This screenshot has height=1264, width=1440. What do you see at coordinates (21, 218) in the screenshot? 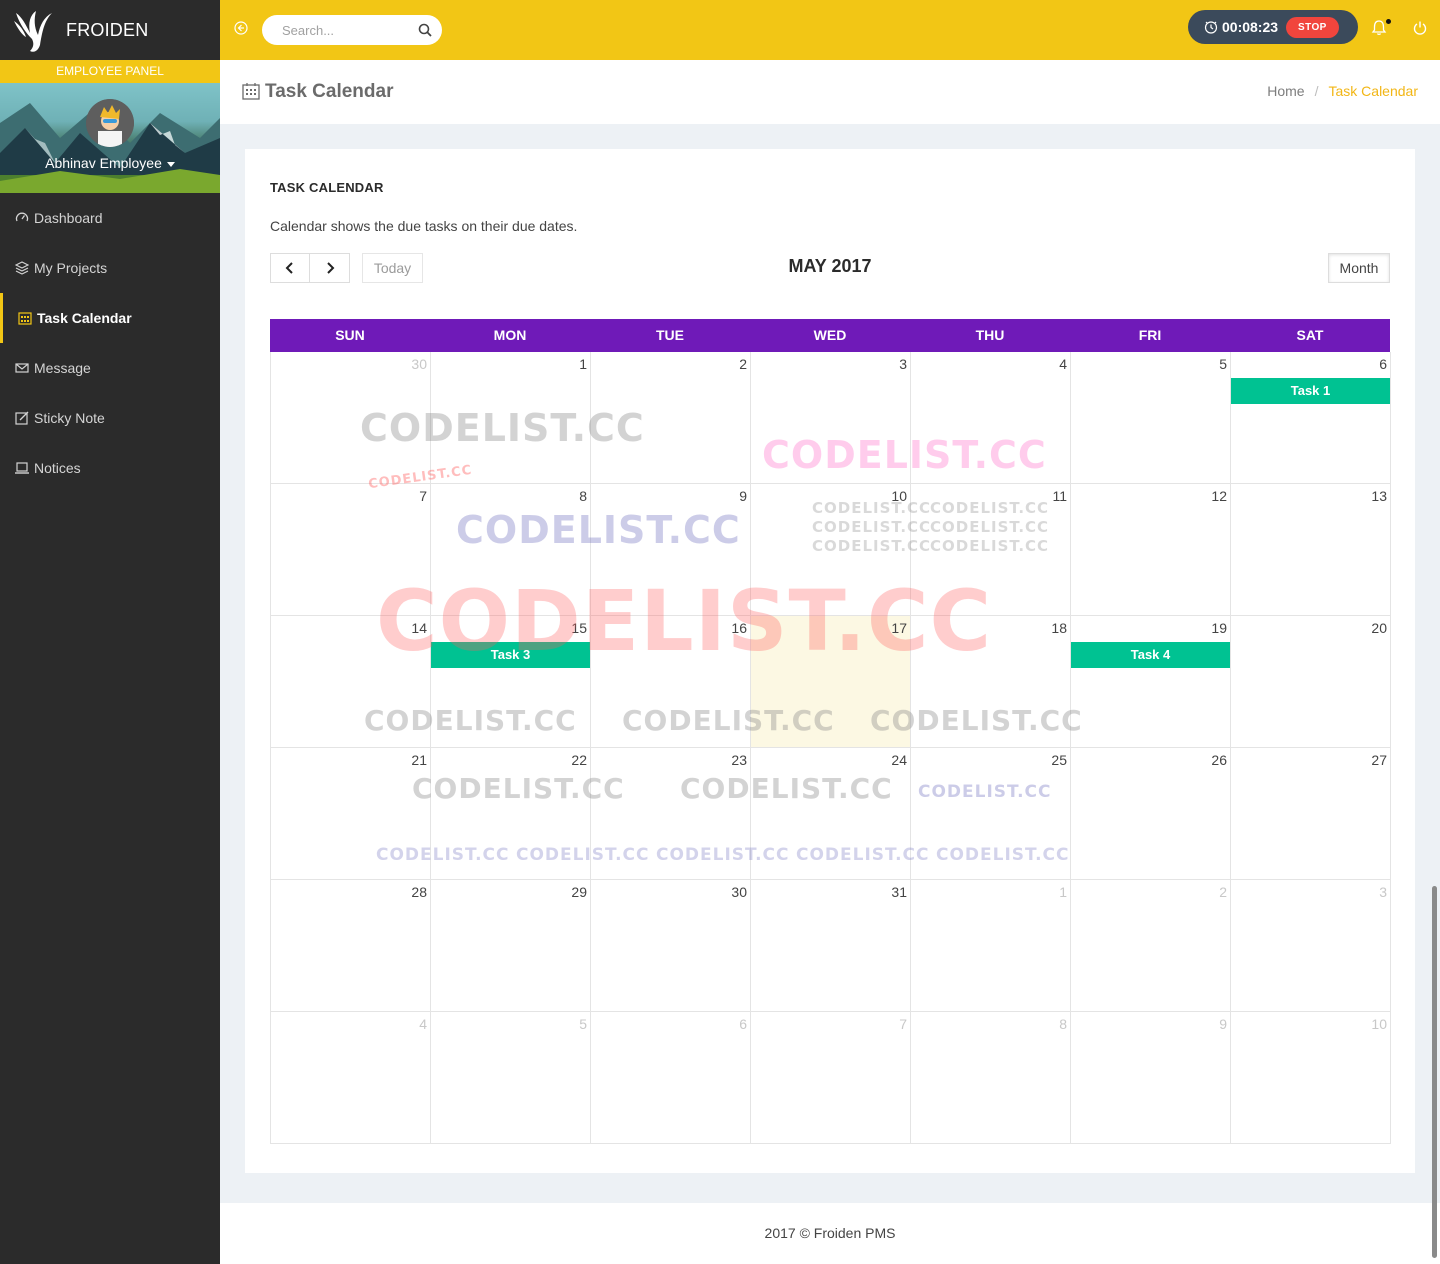
I see `dashboard-icon` at bounding box center [21, 218].